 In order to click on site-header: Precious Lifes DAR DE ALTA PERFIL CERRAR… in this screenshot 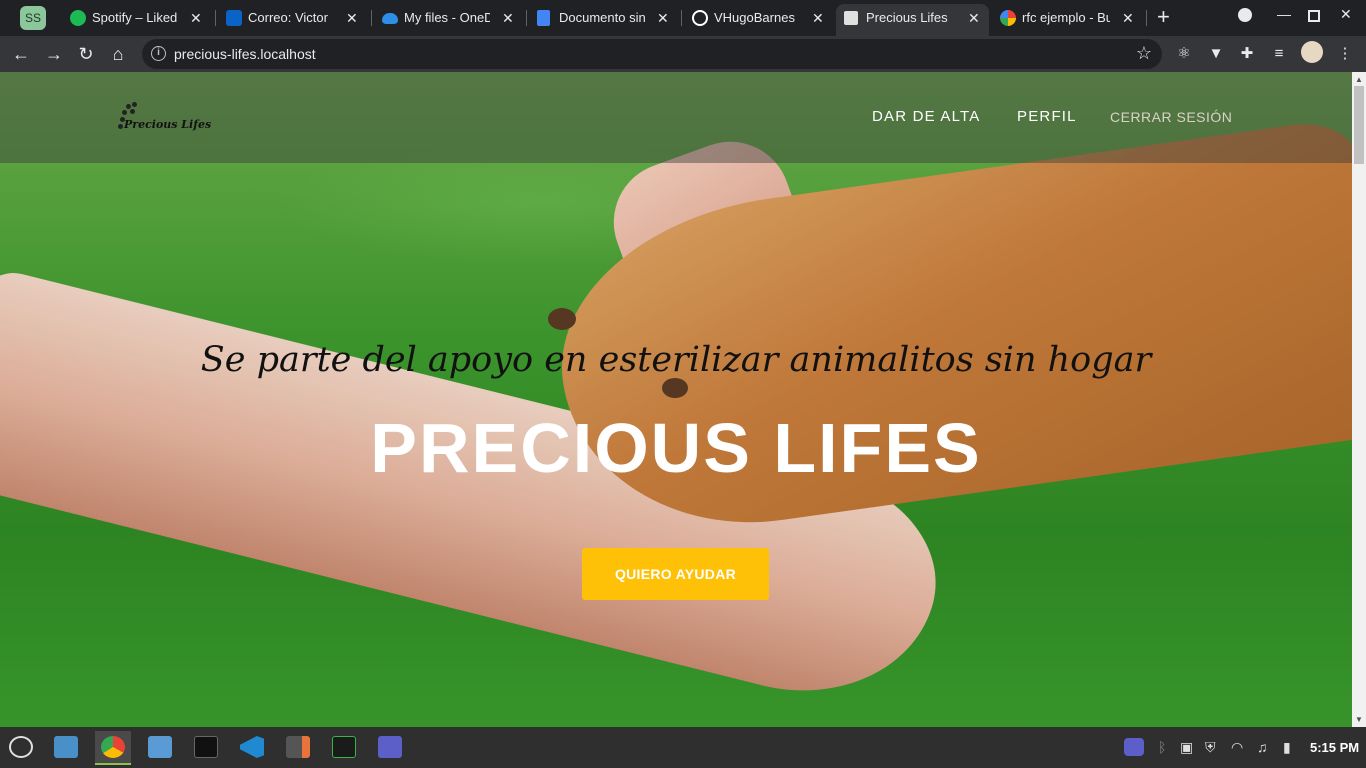, I will do `click(676, 117)`.